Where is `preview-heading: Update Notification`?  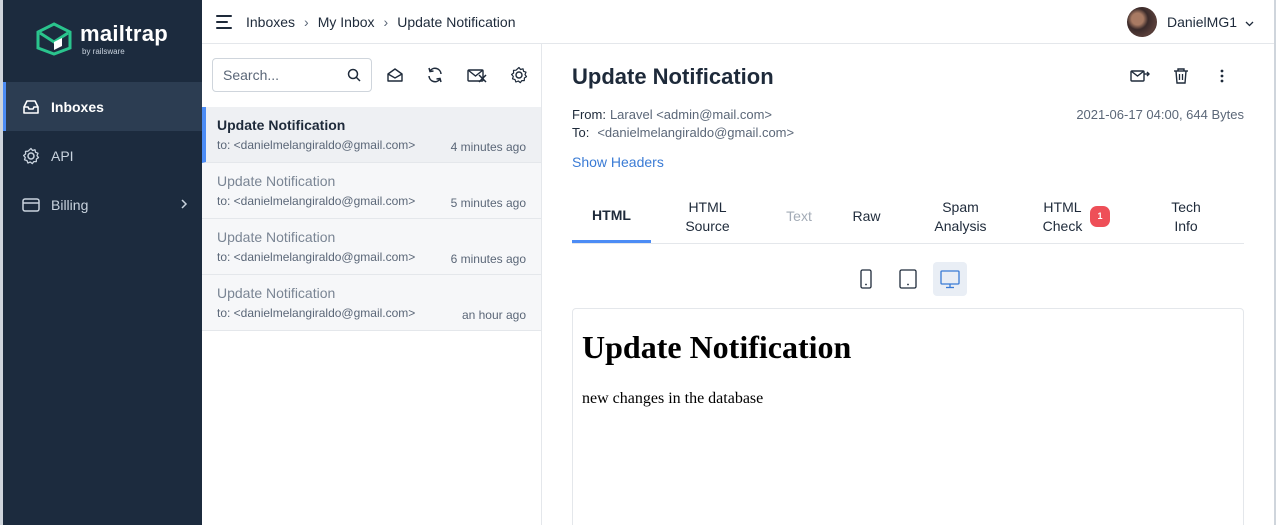 preview-heading: Update Notification is located at coordinates (717, 347).